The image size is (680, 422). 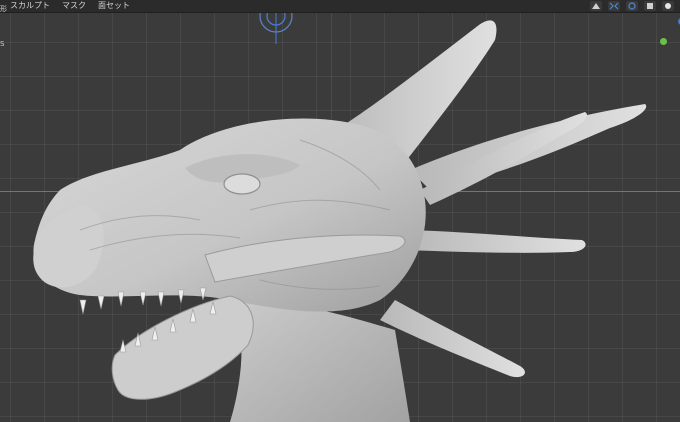 I want to click on menu-face-sets: 面セット, so click(x=114, y=6).